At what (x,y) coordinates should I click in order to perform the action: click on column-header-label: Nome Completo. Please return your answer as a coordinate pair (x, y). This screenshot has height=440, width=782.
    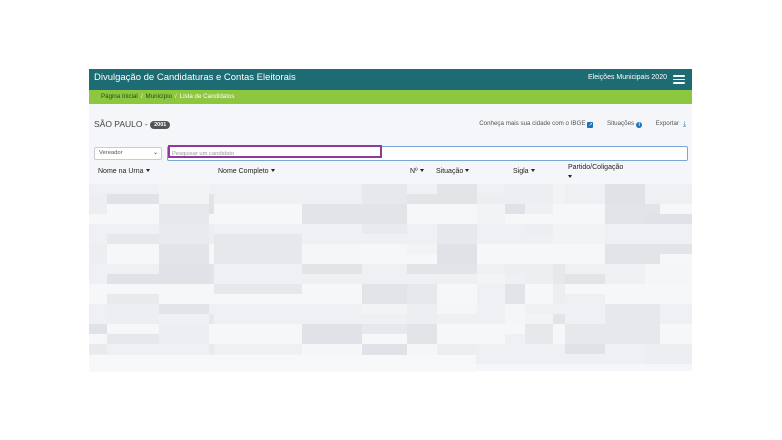
    Looking at the image, I should click on (243, 171).